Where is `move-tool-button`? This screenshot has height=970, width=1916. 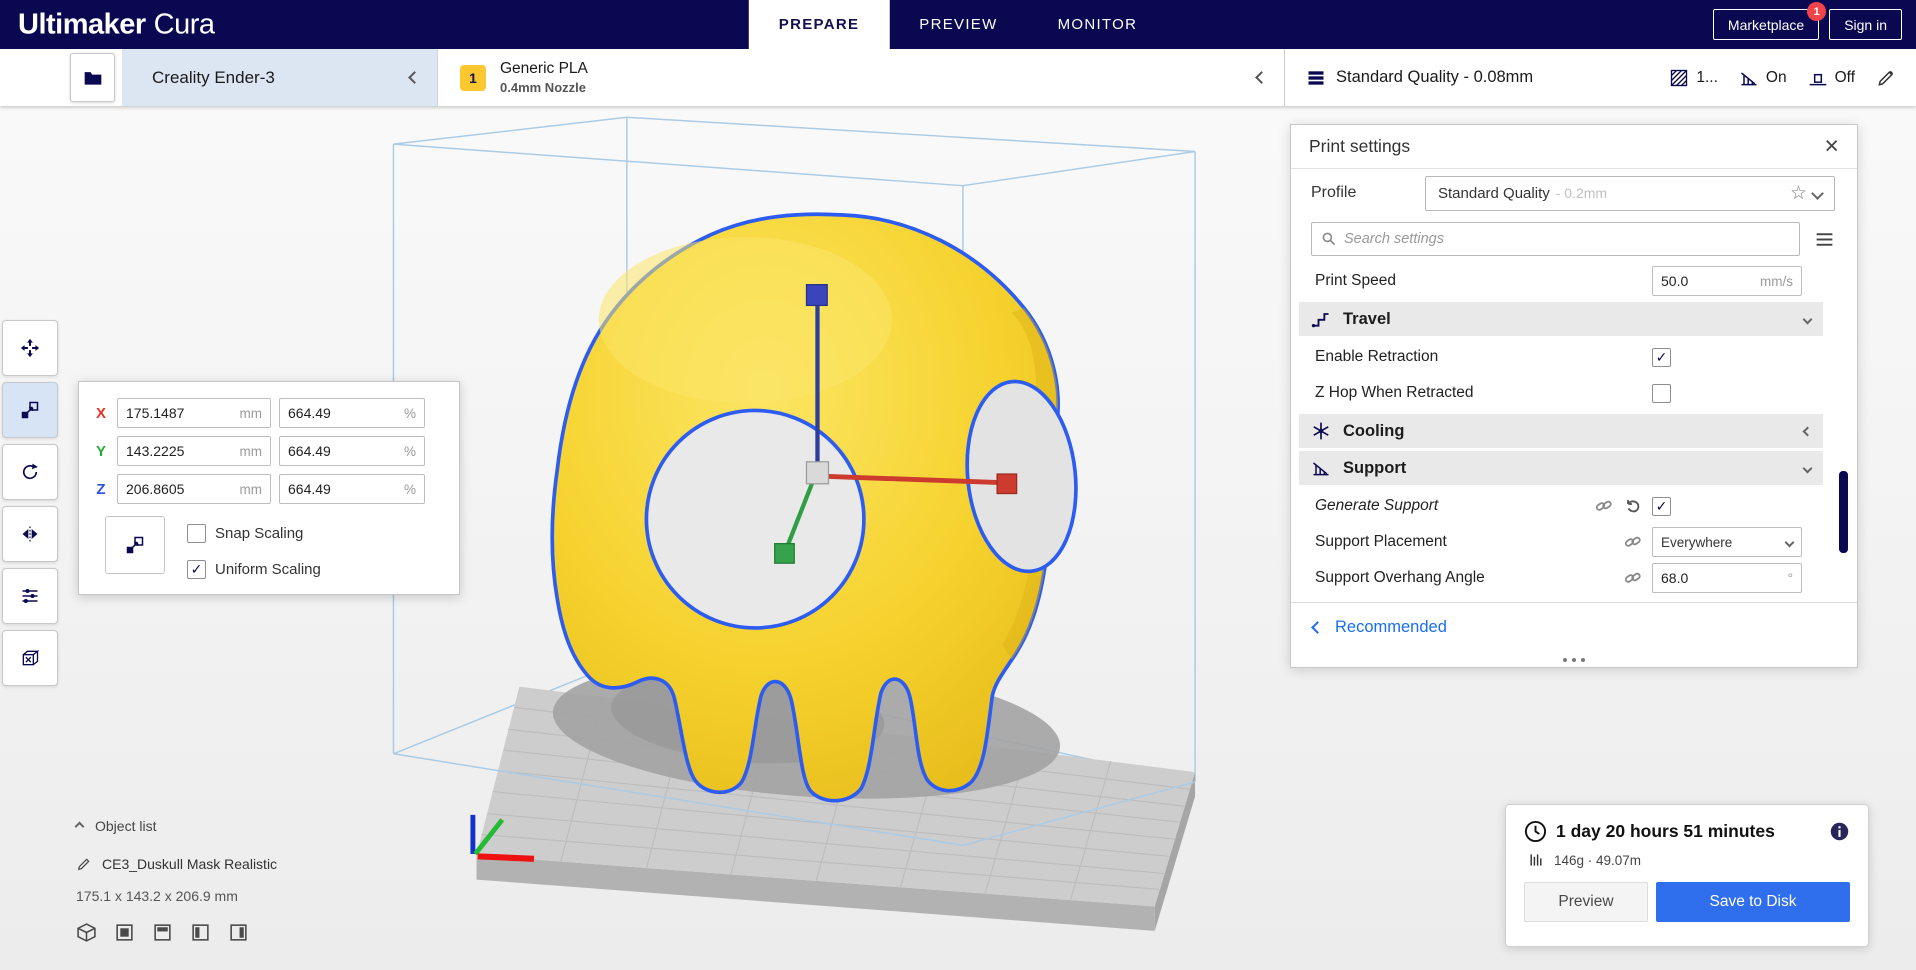
move-tool-button is located at coordinates (30, 348).